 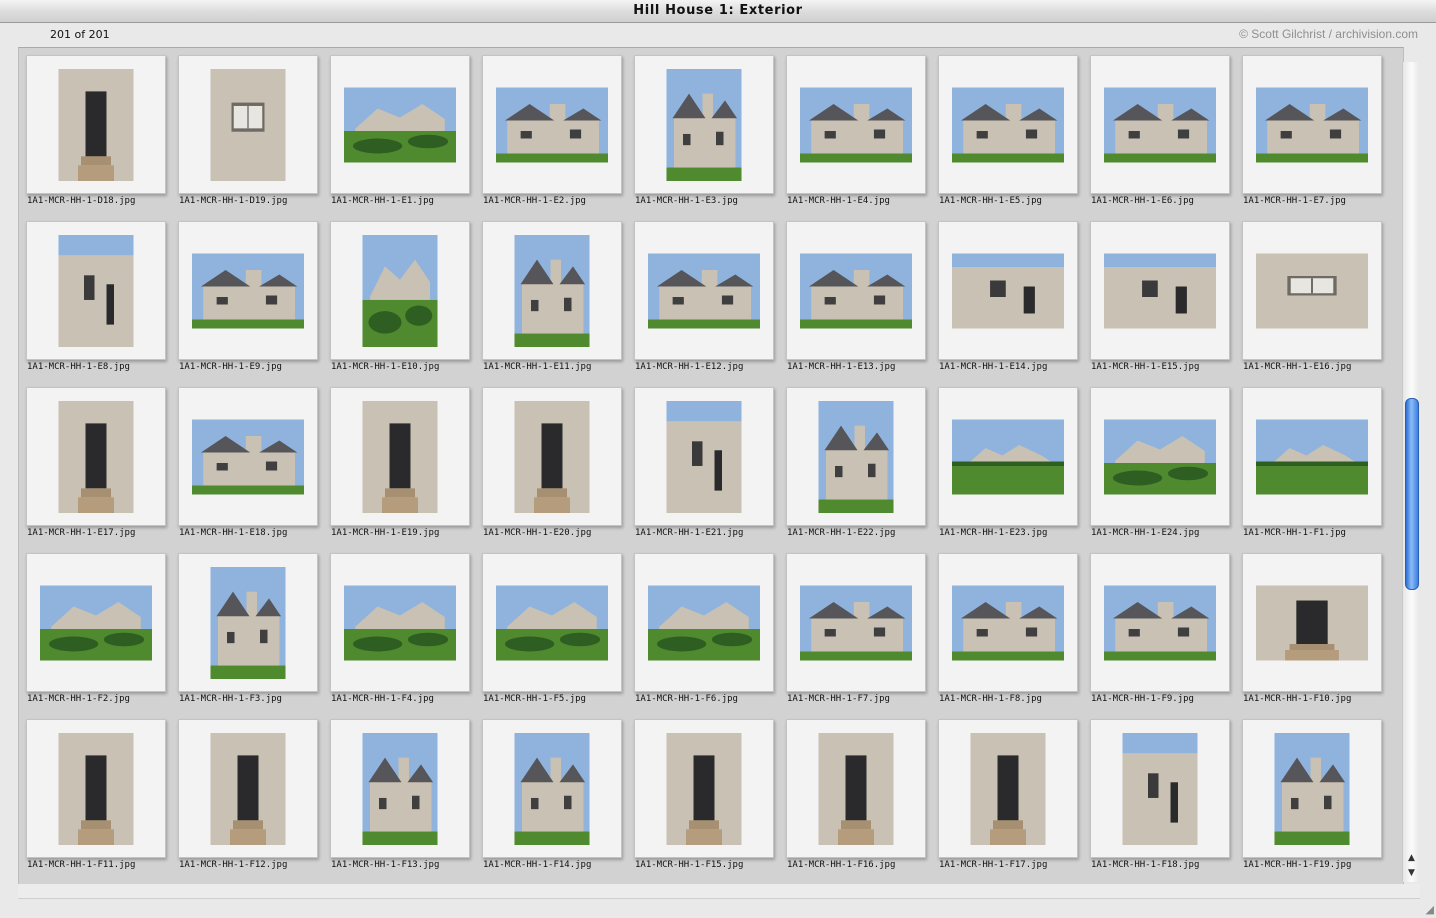 I want to click on thumbnail-item: 1A1-MCR-HH-1-E5.jpg, so click(x=1008, y=128).